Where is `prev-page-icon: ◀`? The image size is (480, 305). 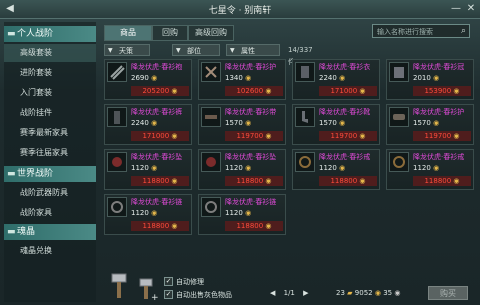 prev-page-icon: ◀ is located at coordinates (272, 293).